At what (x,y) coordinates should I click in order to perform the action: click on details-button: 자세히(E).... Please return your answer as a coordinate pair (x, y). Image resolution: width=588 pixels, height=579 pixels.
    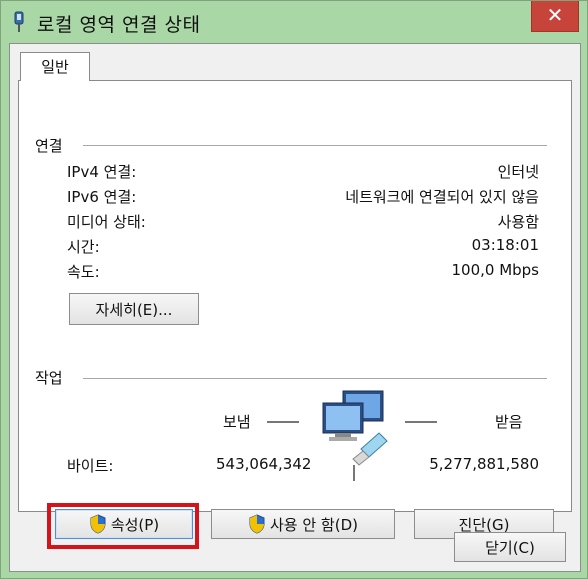
    Looking at the image, I should click on (134, 309).